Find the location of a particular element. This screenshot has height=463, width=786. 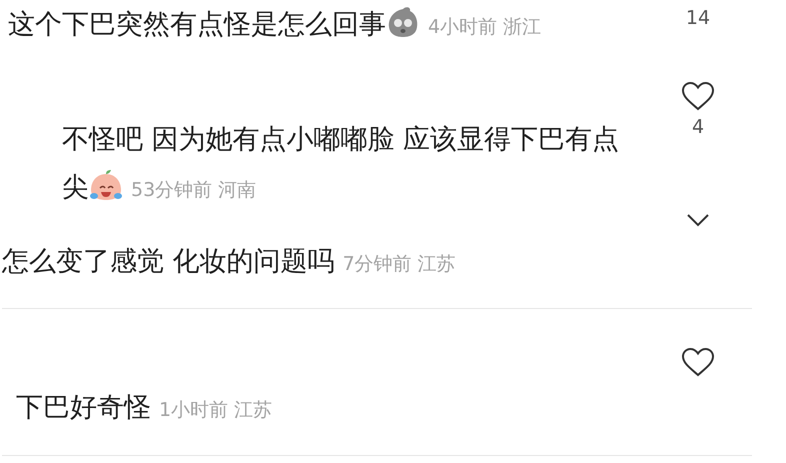

comment-text: 不怪吧 因为她有点小嘟嘟脸 应该显得下巴有点尖 53分钟前 河南 is located at coordinates (340, 164).